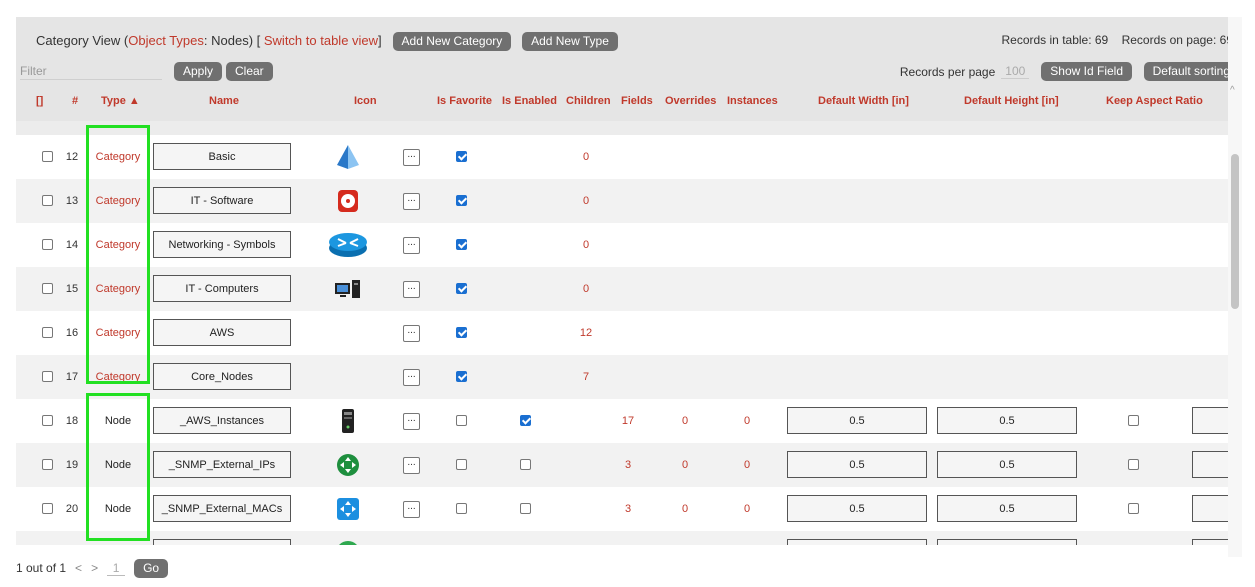 Image resolution: width=1255 pixels, height=587 pixels. I want to click on row-name-field: AWS, so click(222, 332).